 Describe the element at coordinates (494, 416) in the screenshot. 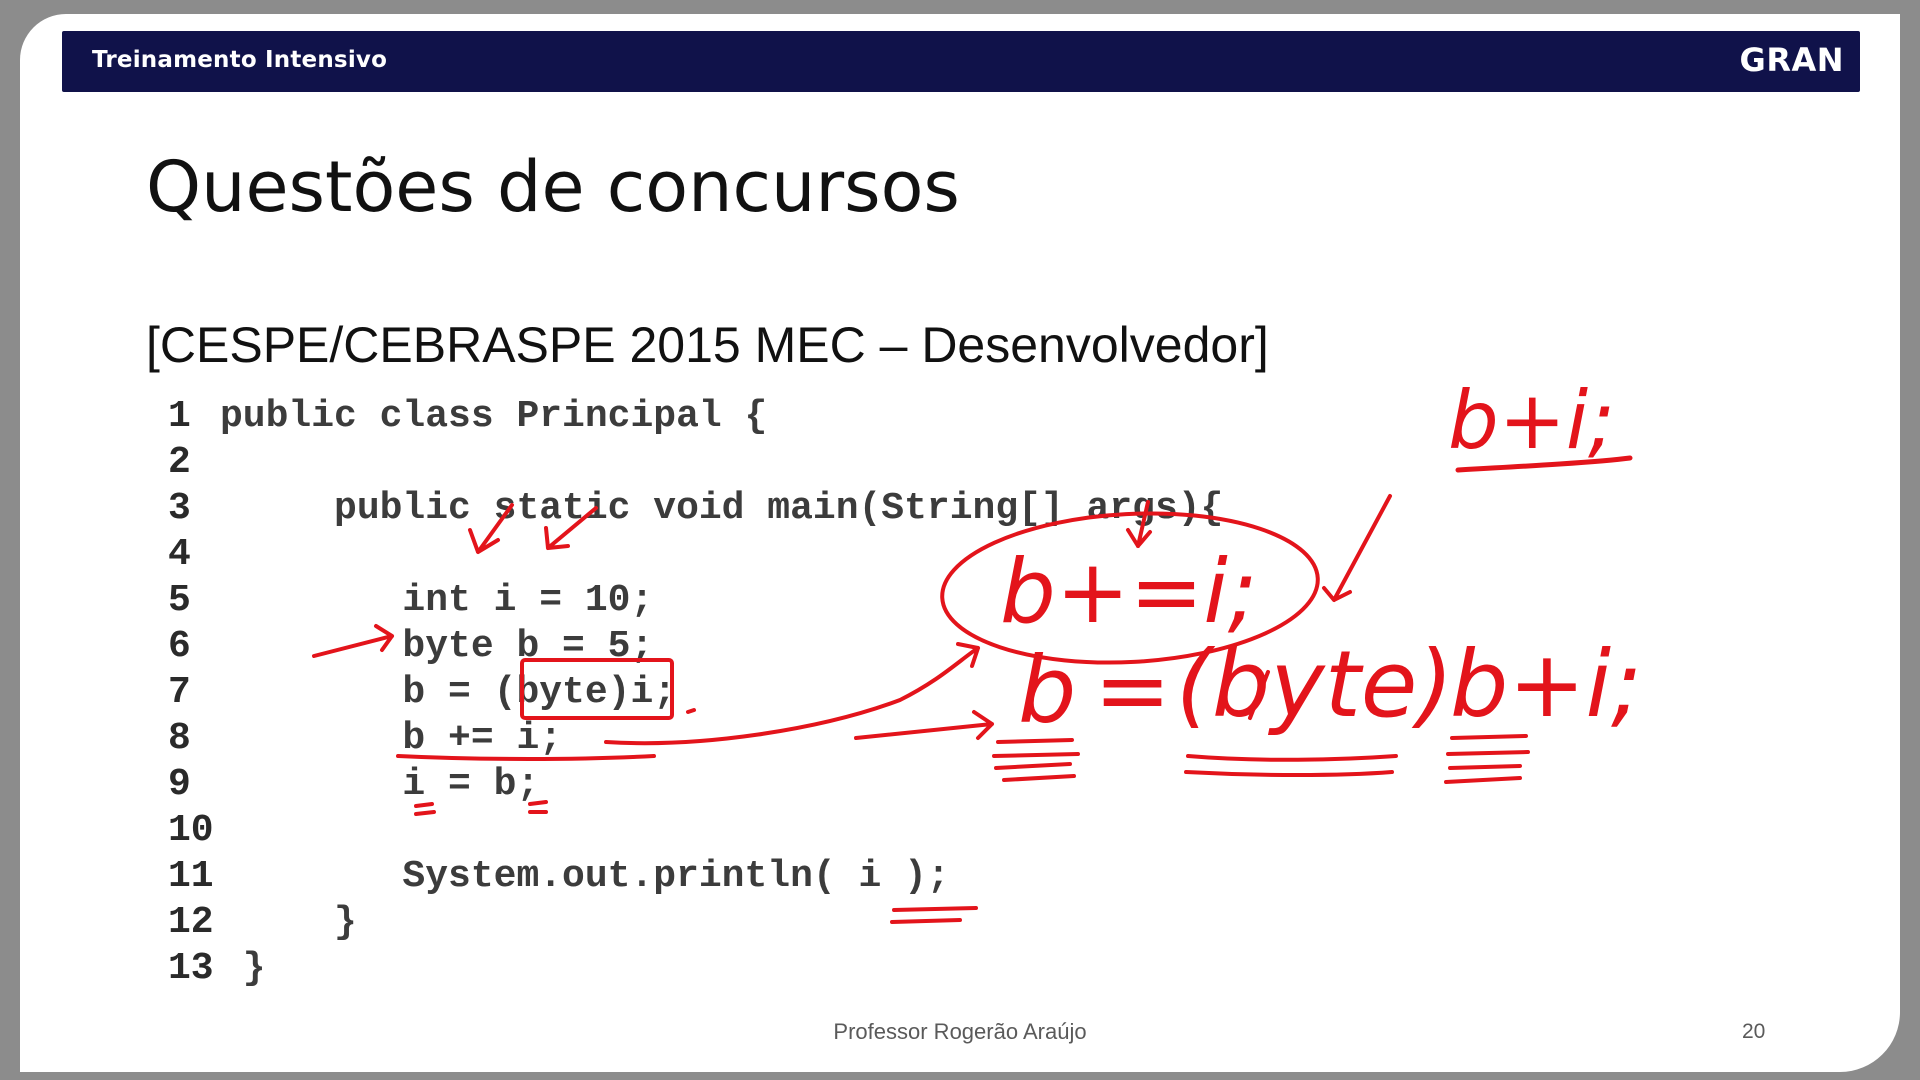

I see `code-text: public class Principal {` at that location.